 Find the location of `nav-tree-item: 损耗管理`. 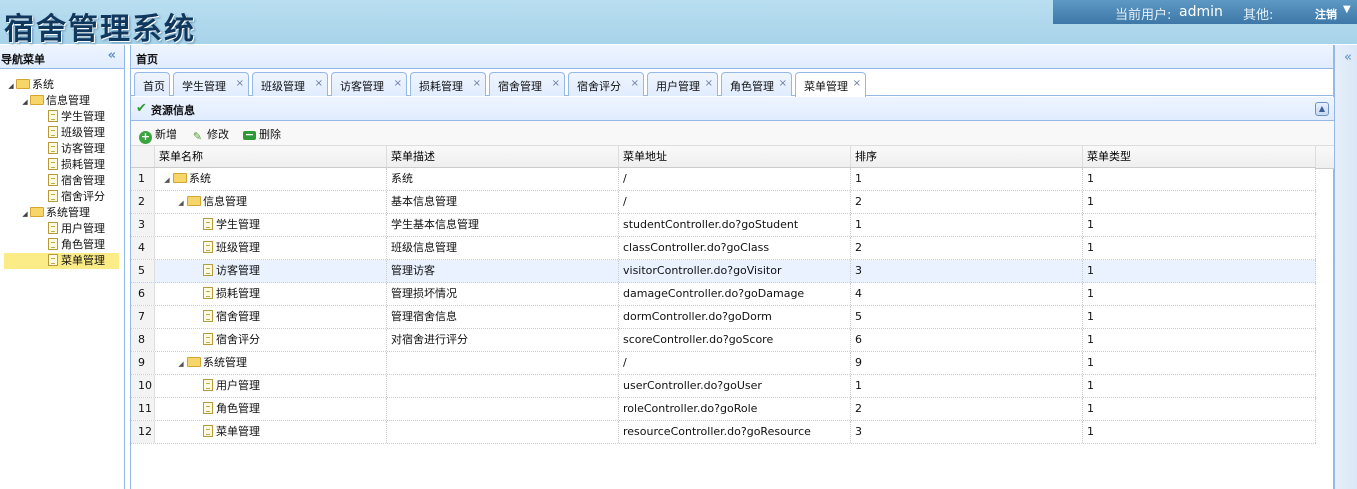

nav-tree-item: 损耗管理 is located at coordinates (62, 165).